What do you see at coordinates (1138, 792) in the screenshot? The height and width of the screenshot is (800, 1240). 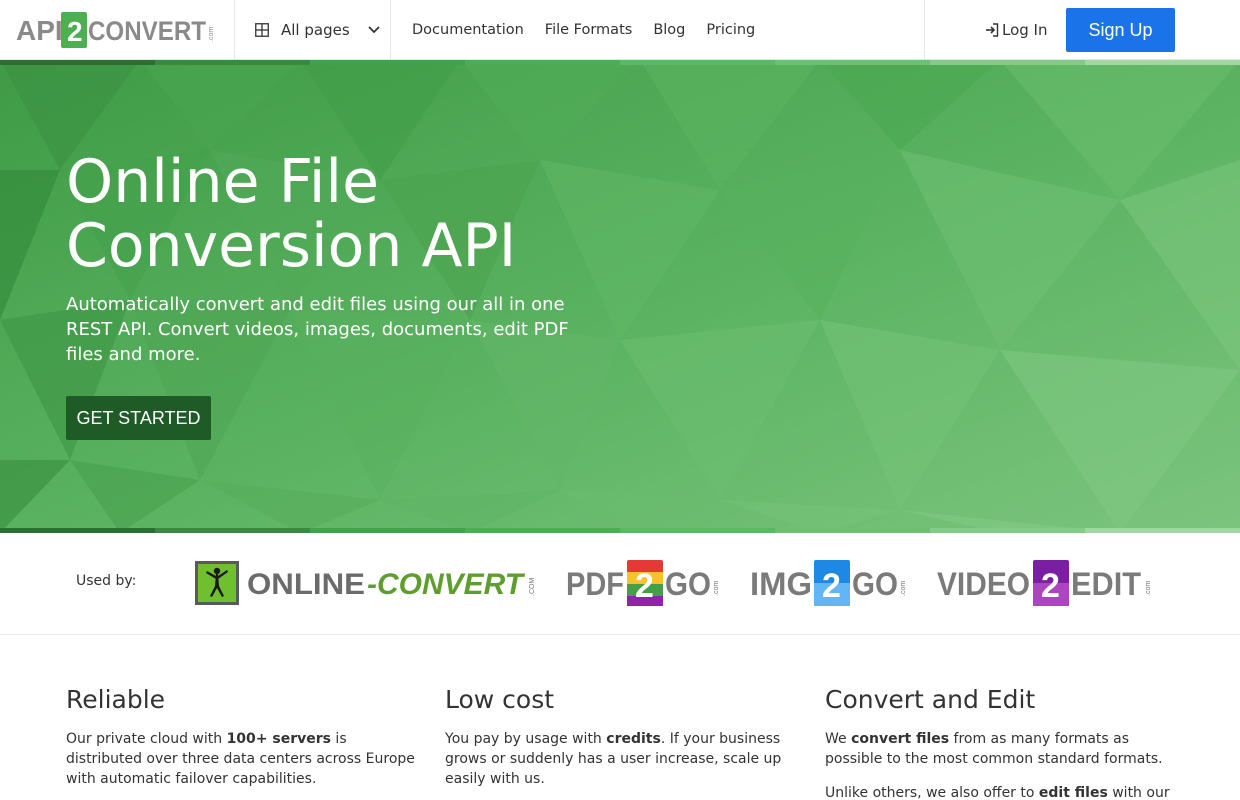 I see `feature-text-part: with our` at bounding box center [1138, 792].